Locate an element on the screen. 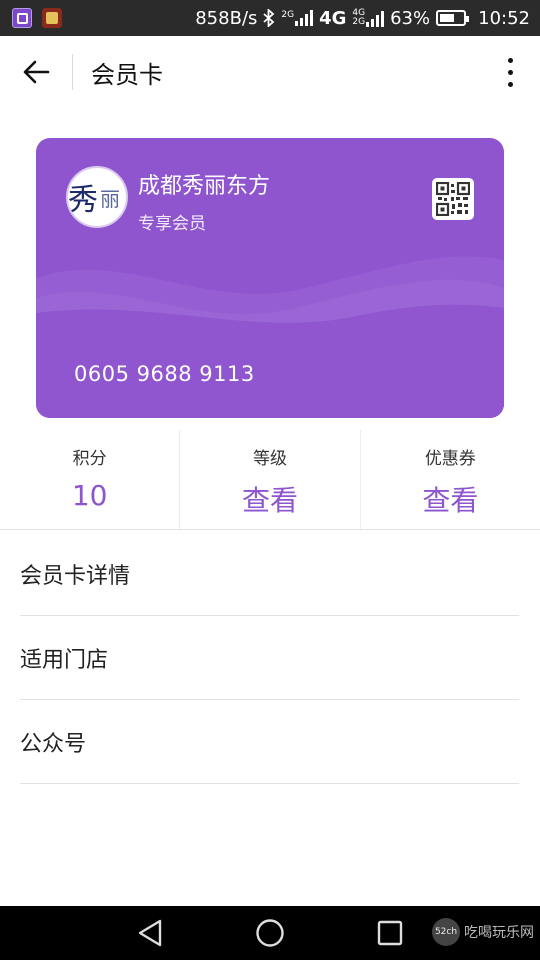 This screenshot has height=960, width=540. stat-points: 积分 10 is located at coordinates (89, 479).